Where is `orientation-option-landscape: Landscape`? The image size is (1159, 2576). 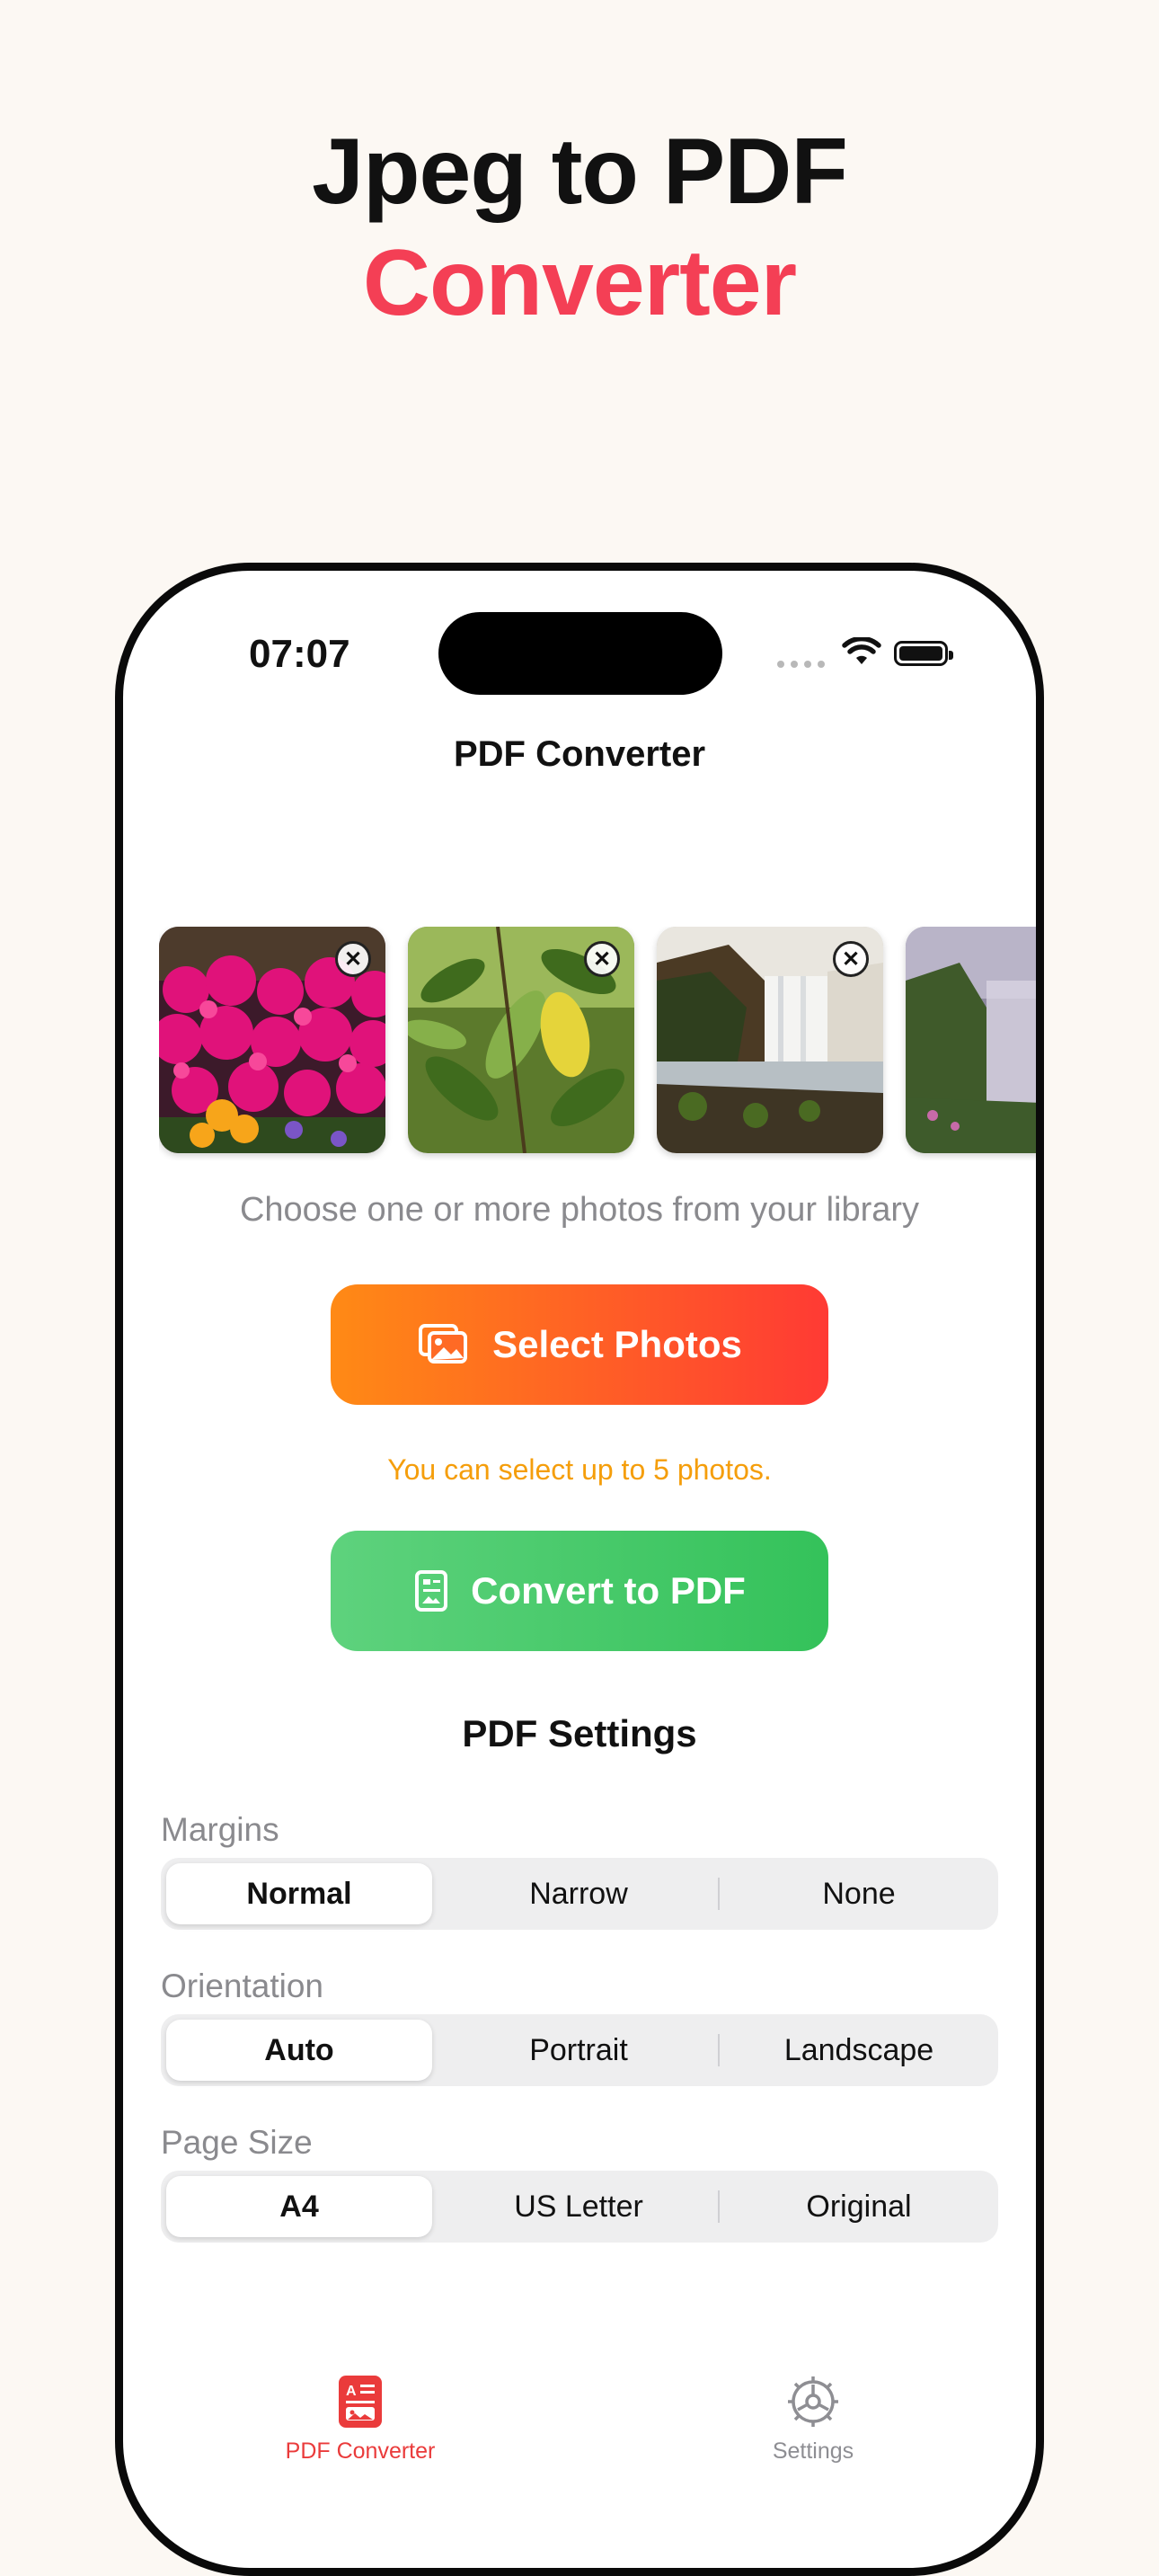
orientation-option-landscape: Landscape is located at coordinates (859, 2050).